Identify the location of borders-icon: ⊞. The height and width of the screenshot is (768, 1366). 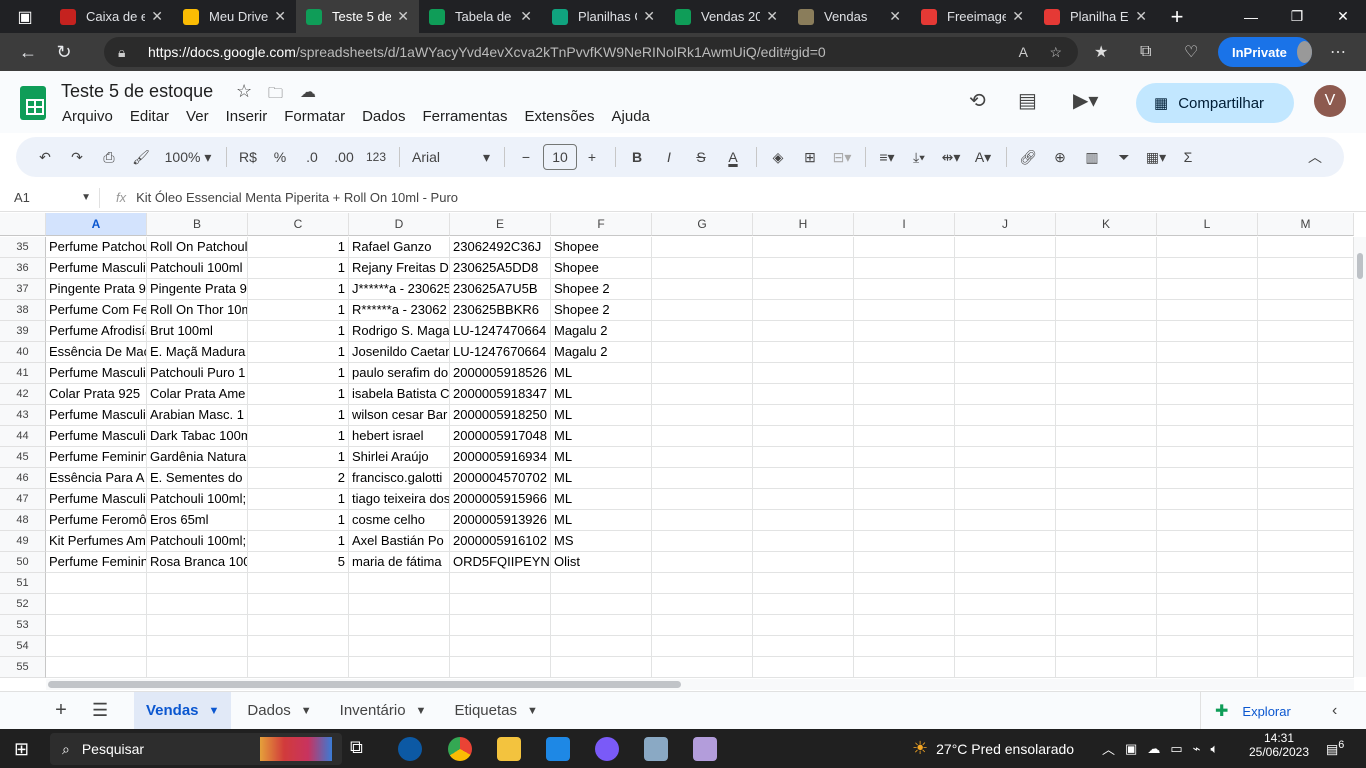
(810, 157).